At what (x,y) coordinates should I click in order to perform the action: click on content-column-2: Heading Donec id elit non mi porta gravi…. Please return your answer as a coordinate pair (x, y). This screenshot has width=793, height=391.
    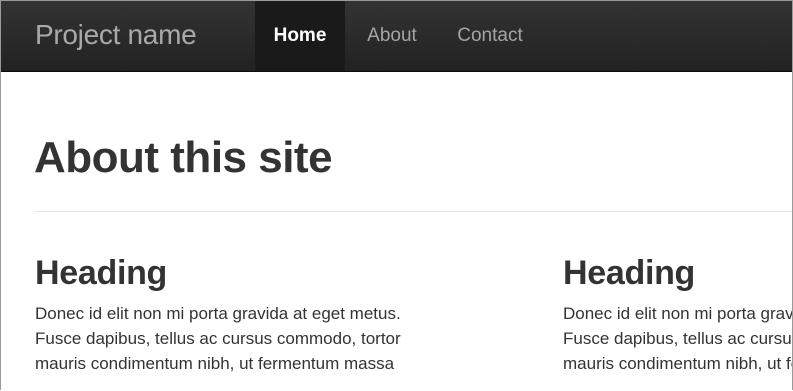
    Looking at the image, I should click on (678, 312).